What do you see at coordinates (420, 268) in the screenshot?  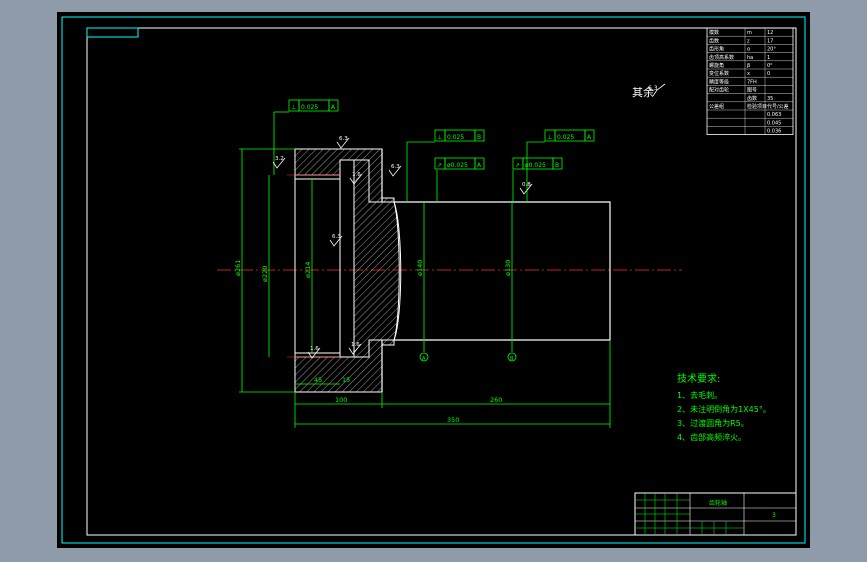 I see `dim-body-diameter: ø140` at bounding box center [420, 268].